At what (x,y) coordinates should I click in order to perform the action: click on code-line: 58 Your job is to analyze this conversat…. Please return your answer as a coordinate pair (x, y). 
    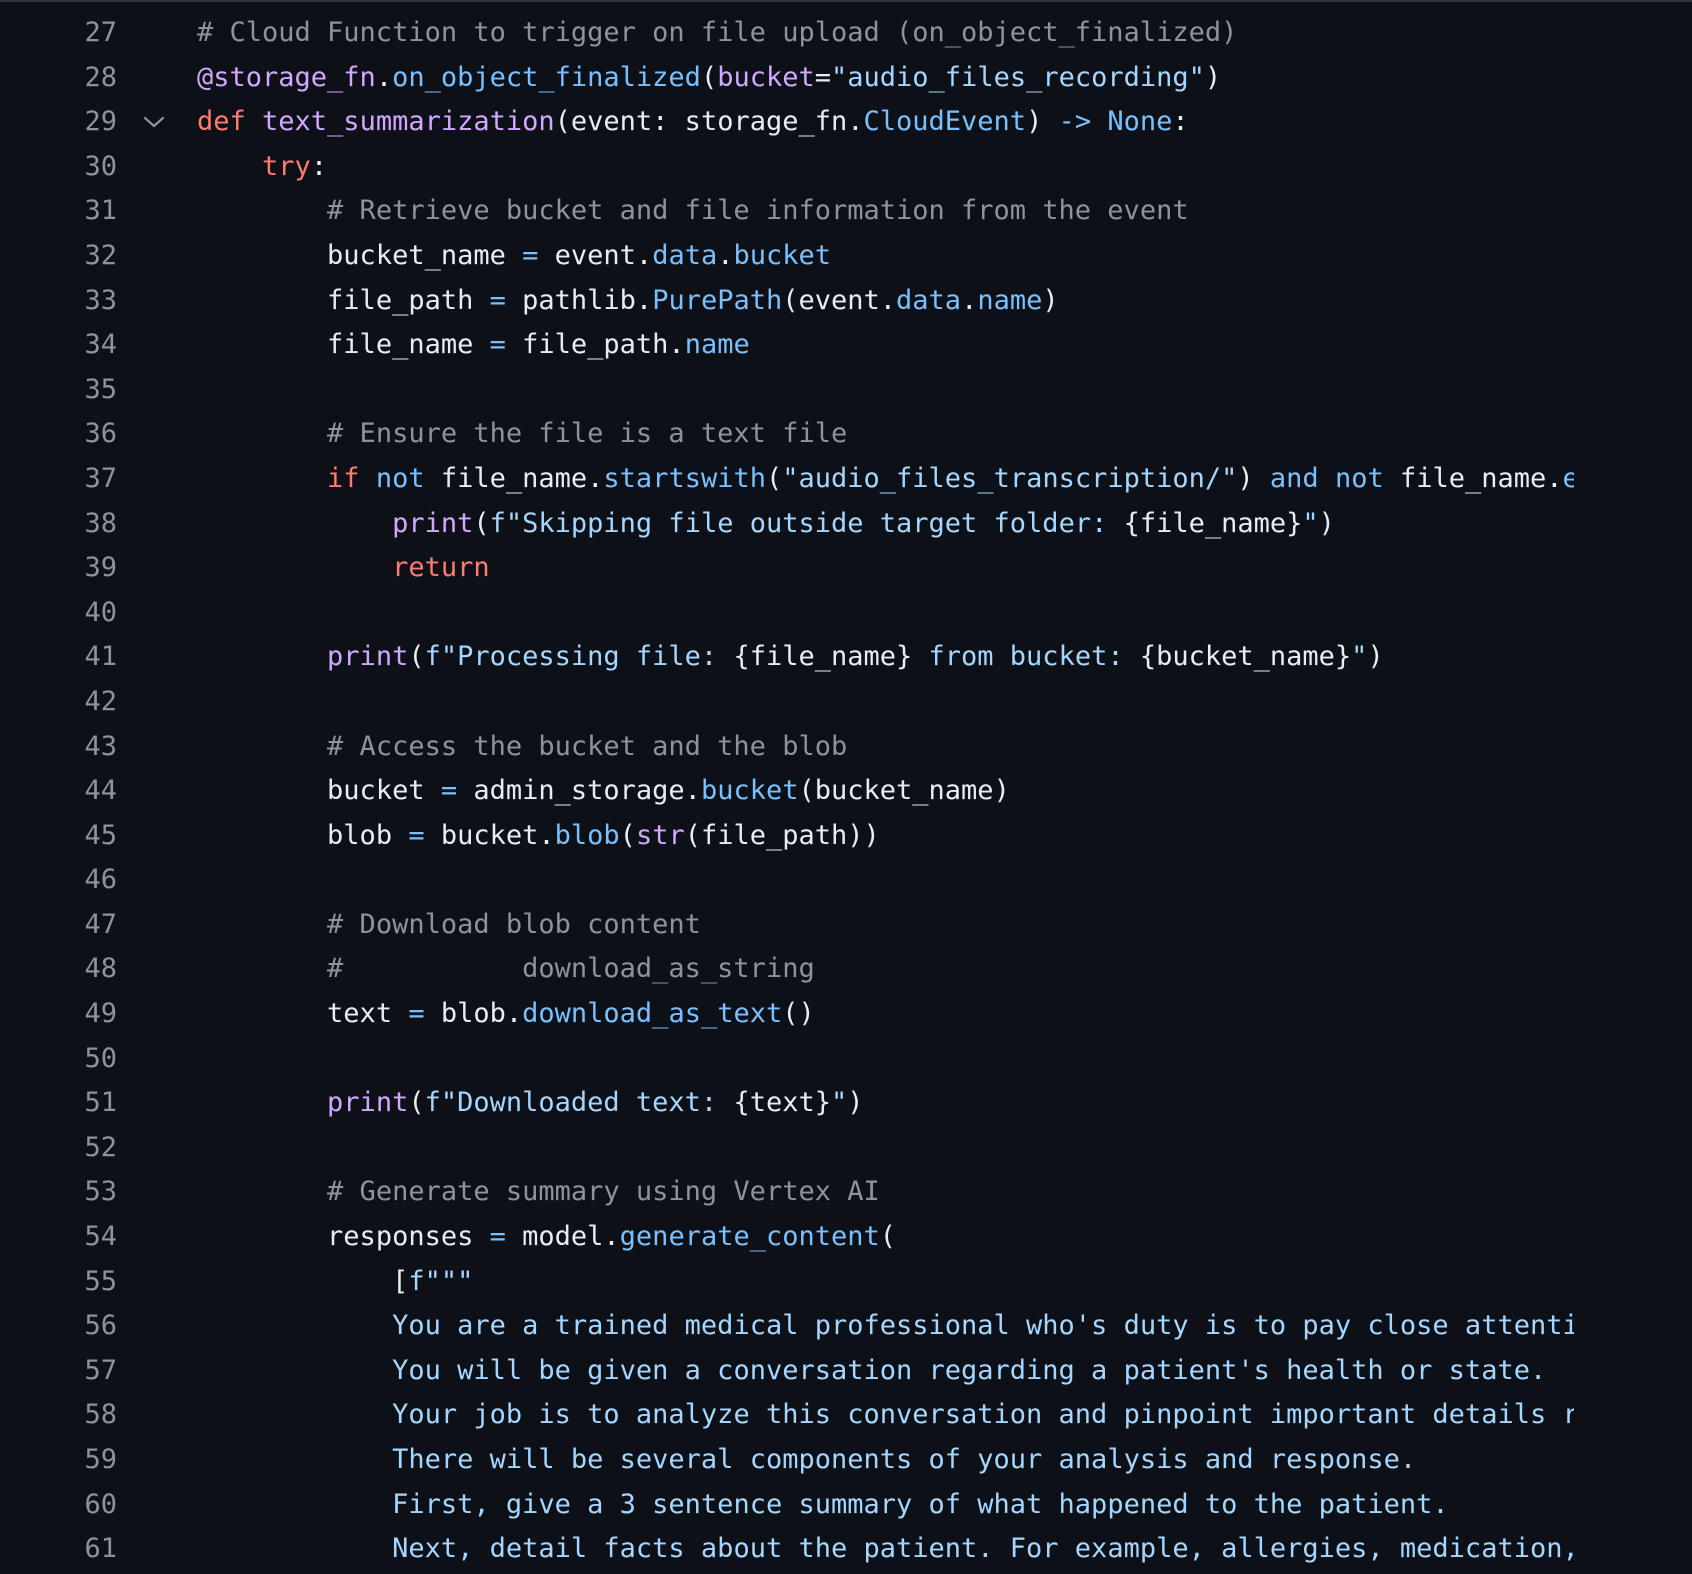
    Looking at the image, I should click on (846, 1415).